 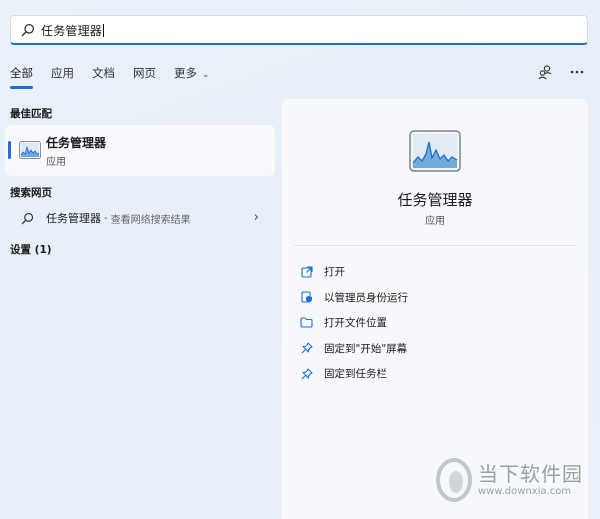 What do you see at coordinates (435, 221) in the screenshot?
I see `panel-subtitle: 应用` at bounding box center [435, 221].